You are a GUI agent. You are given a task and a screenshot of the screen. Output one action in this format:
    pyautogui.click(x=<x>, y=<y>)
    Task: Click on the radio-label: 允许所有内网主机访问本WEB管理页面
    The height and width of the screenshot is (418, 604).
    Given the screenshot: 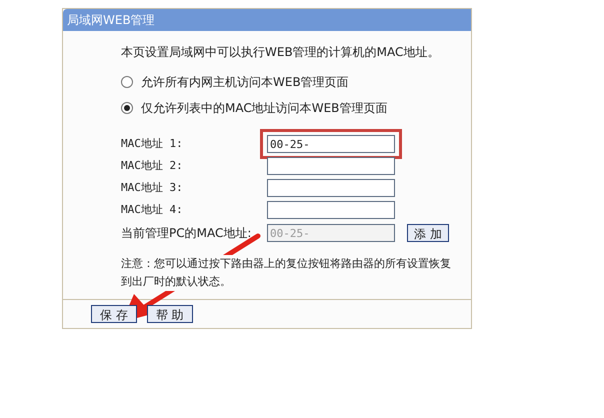 What is the action you would take?
    pyautogui.click(x=245, y=82)
    